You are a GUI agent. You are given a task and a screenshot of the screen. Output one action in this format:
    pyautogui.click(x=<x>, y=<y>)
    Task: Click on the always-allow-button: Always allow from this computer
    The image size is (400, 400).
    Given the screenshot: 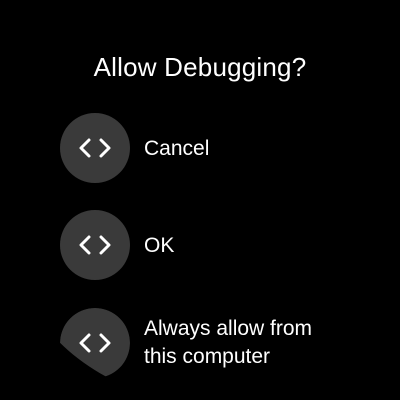 What is the action you would take?
    pyautogui.click(x=210, y=343)
    